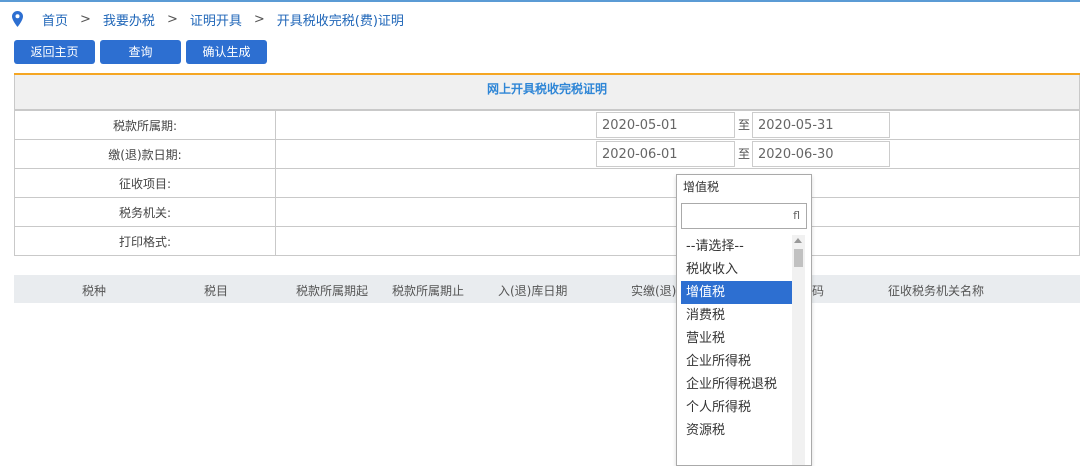 This screenshot has height=466, width=1080. I want to click on form-row-pay-date: 缴(退)款日期: 2020-06-01 至 2020-06-30, so click(547, 154).